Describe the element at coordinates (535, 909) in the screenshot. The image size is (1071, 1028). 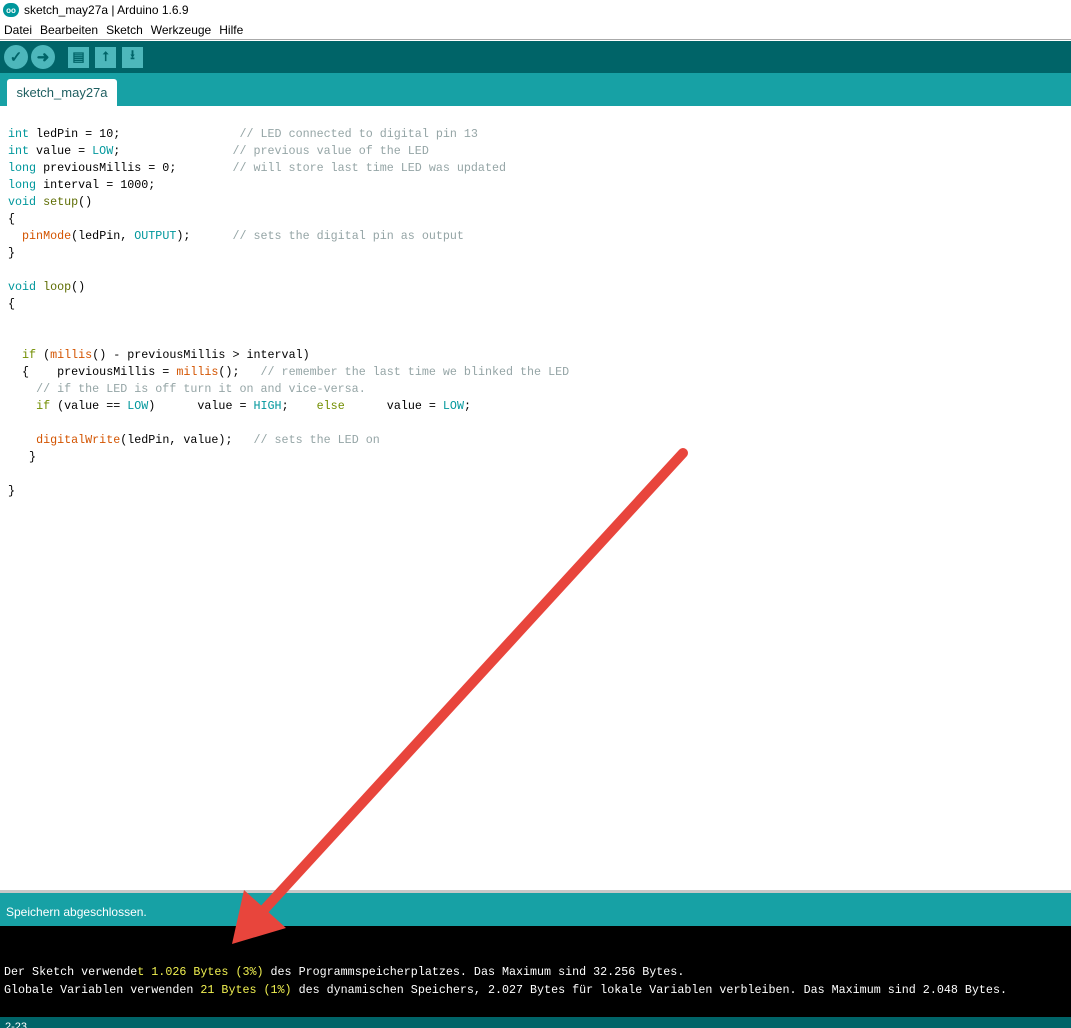
I see `status-bar: Speichern abgeschlossen.` at that location.